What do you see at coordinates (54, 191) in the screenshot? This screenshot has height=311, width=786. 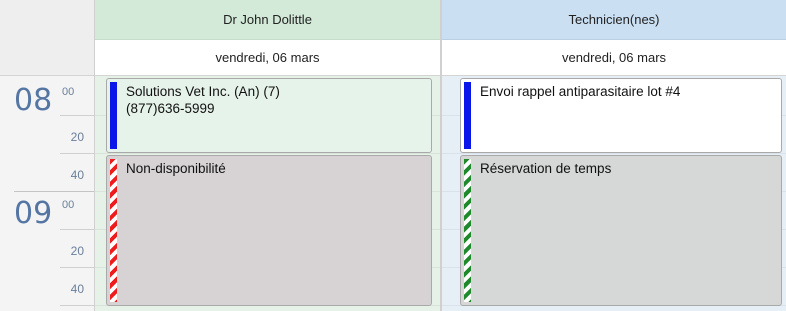 I see `gutter-hour-line` at bounding box center [54, 191].